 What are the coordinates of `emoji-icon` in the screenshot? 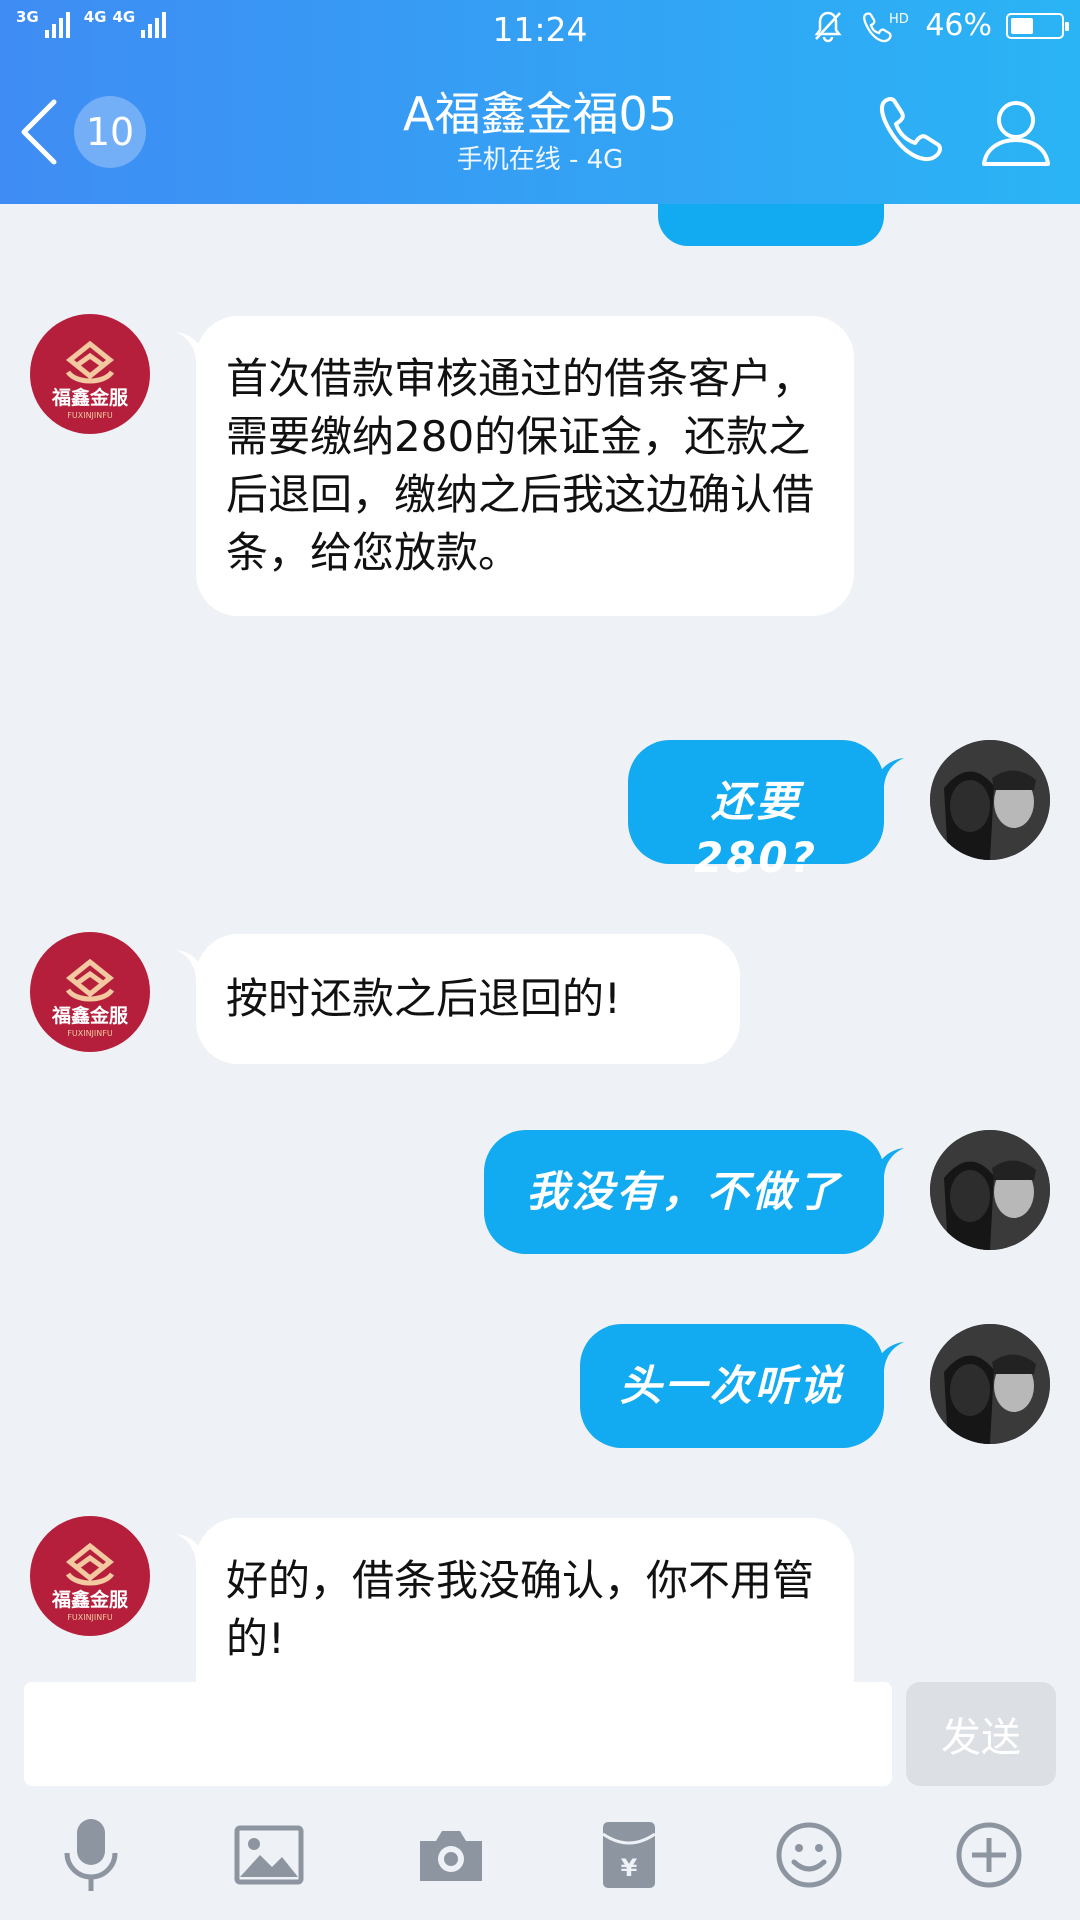 It's located at (809, 1855).